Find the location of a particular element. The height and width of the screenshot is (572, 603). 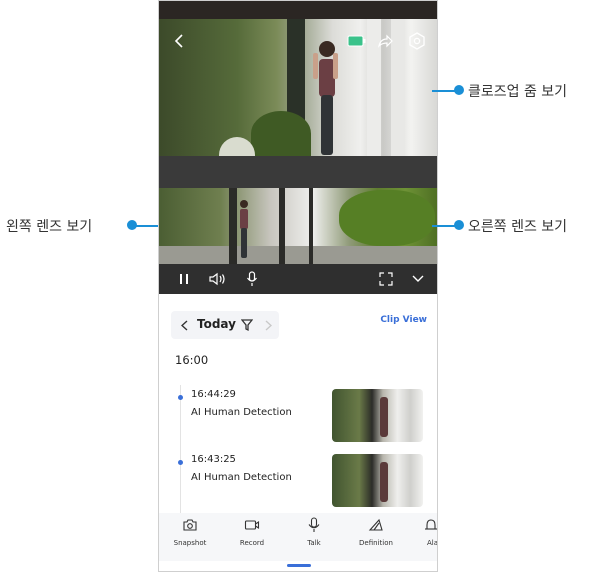

share-icon is located at coordinates (385, 41).